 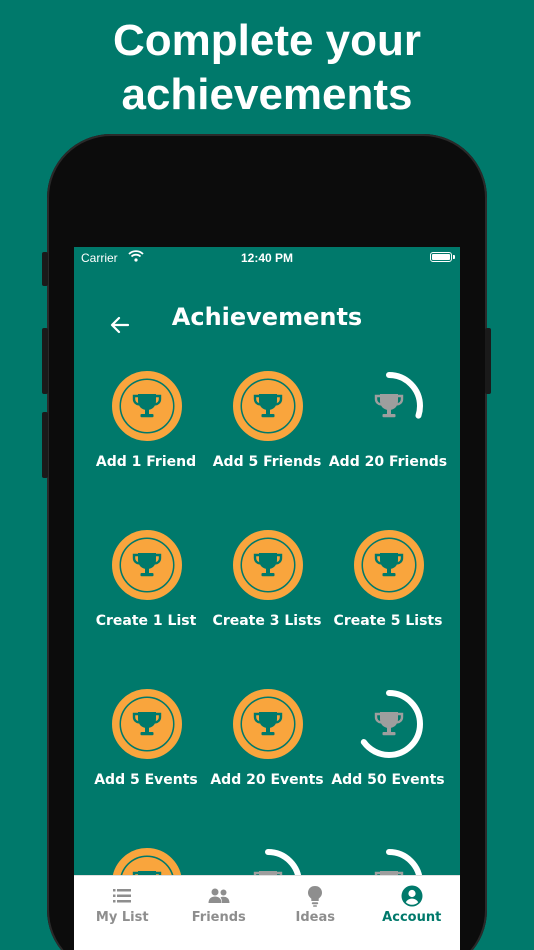 What do you see at coordinates (488, 361) in the screenshot?
I see `phone-power-button` at bounding box center [488, 361].